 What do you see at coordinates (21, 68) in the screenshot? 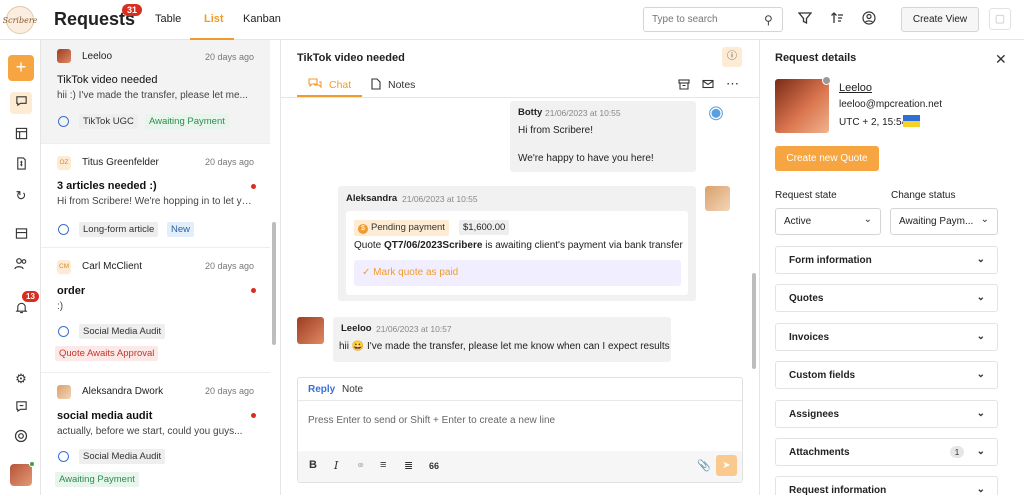
I see `new-request-button: +` at bounding box center [21, 68].